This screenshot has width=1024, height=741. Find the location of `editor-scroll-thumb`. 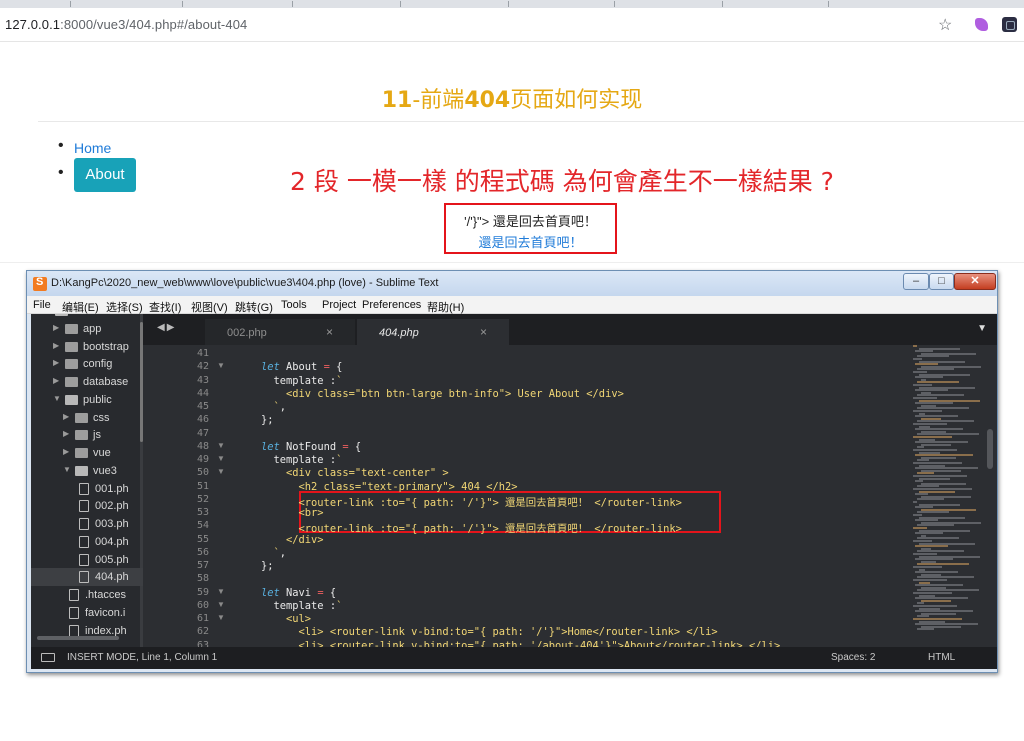

editor-scroll-thumb is located at coordinates (990, 449).